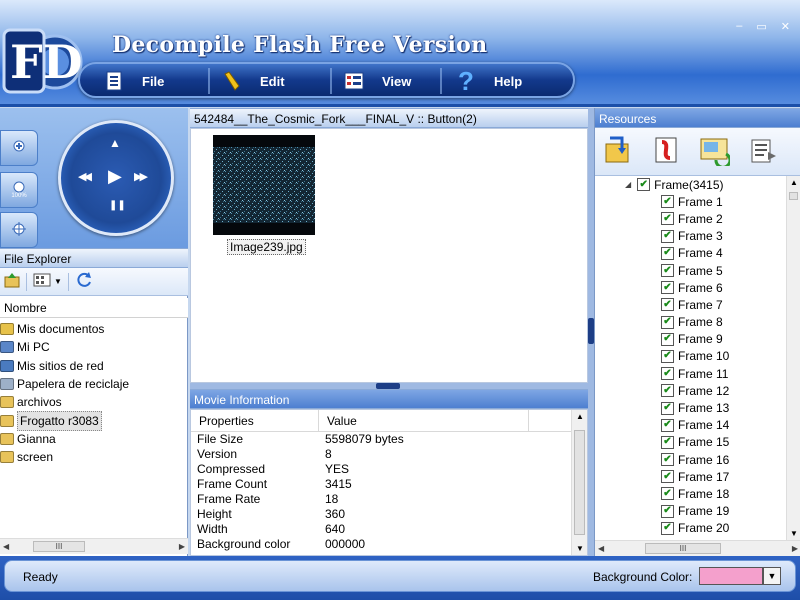 The height and width of the screenshot is (600, 800). I want to click on menu-view: View, so click(376, 81).